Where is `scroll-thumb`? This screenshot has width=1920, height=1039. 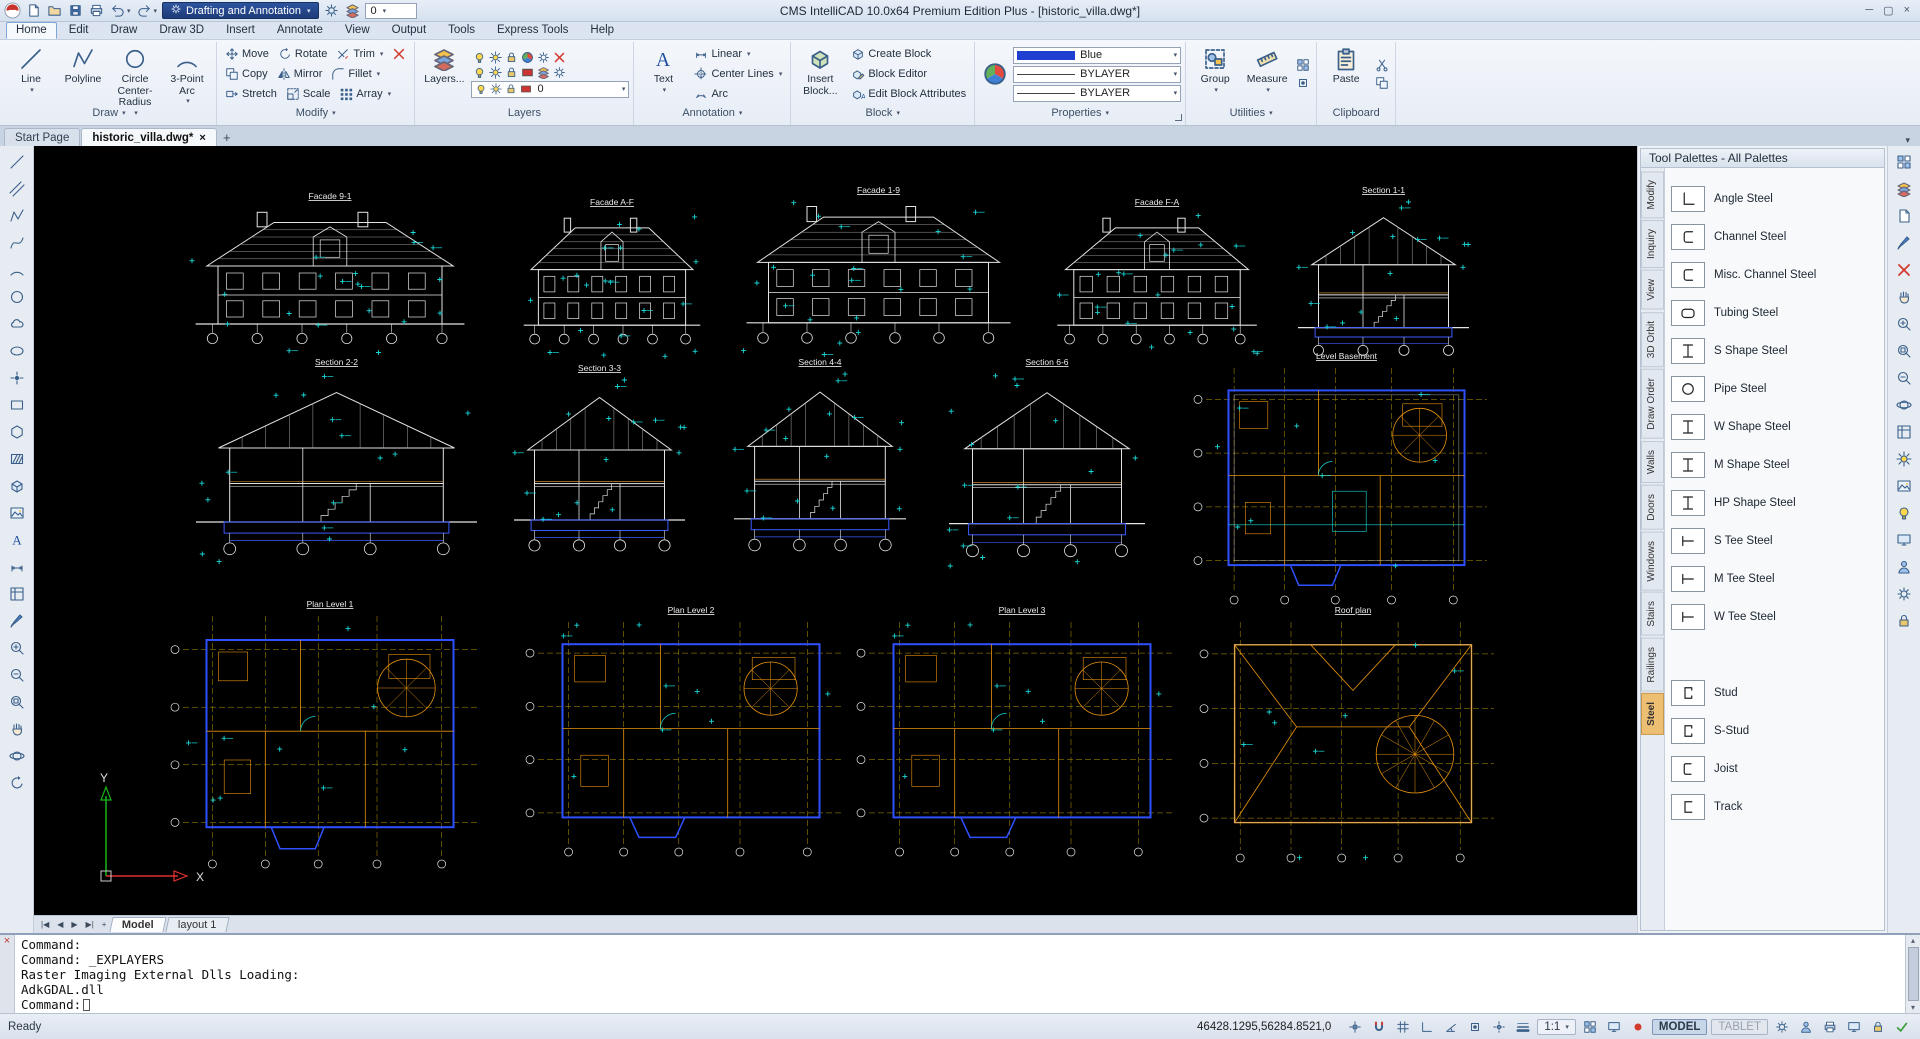 scroll-thumb is located at coordinates (1913, 974).